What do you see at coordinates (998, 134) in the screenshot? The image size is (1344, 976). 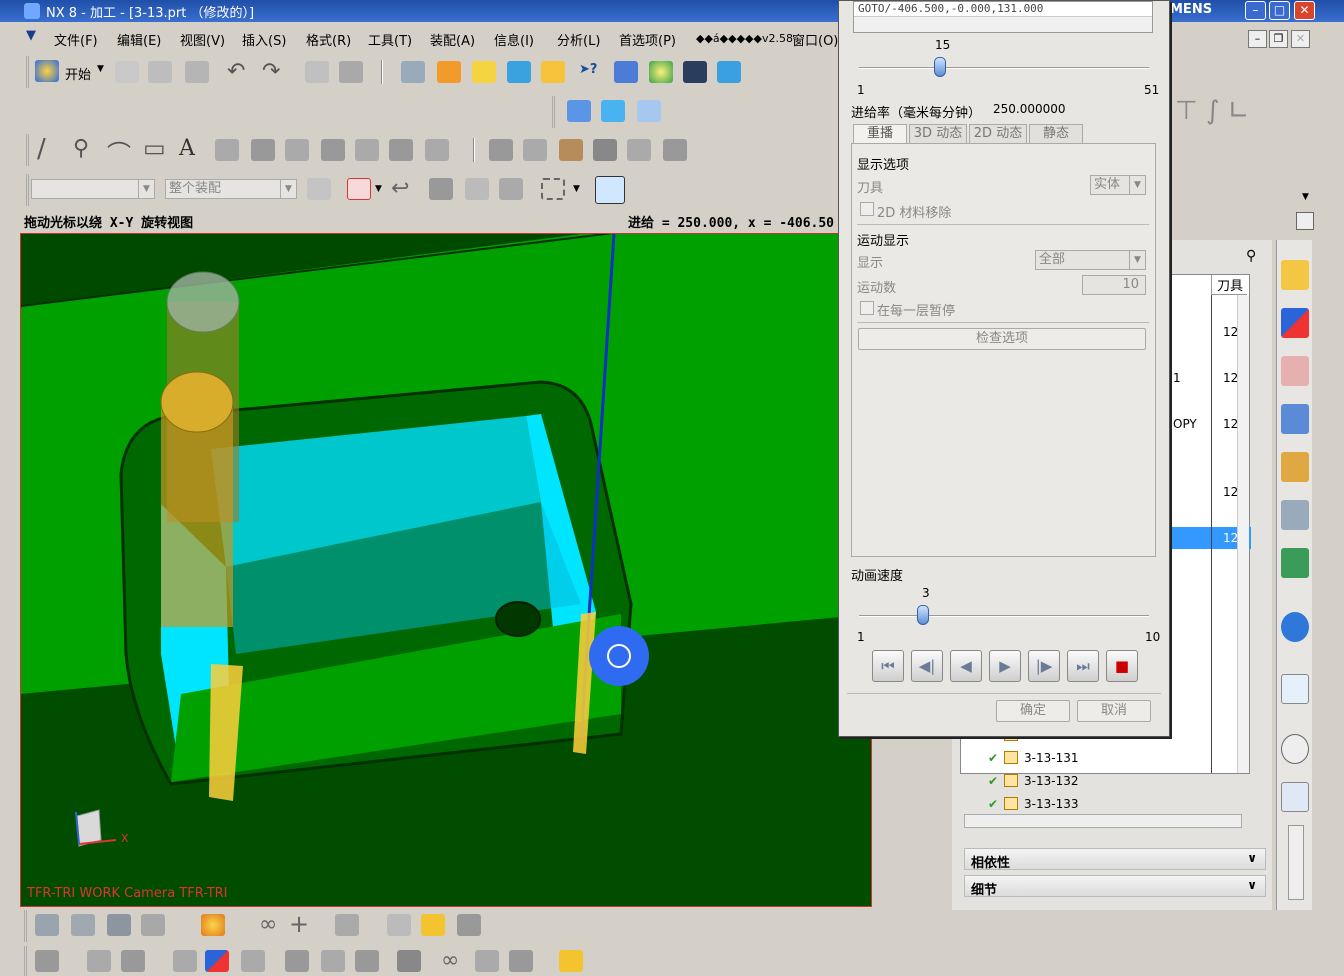 I see `tab-2d-dynamic: 2D 动态` at bounding box center [998, 134].